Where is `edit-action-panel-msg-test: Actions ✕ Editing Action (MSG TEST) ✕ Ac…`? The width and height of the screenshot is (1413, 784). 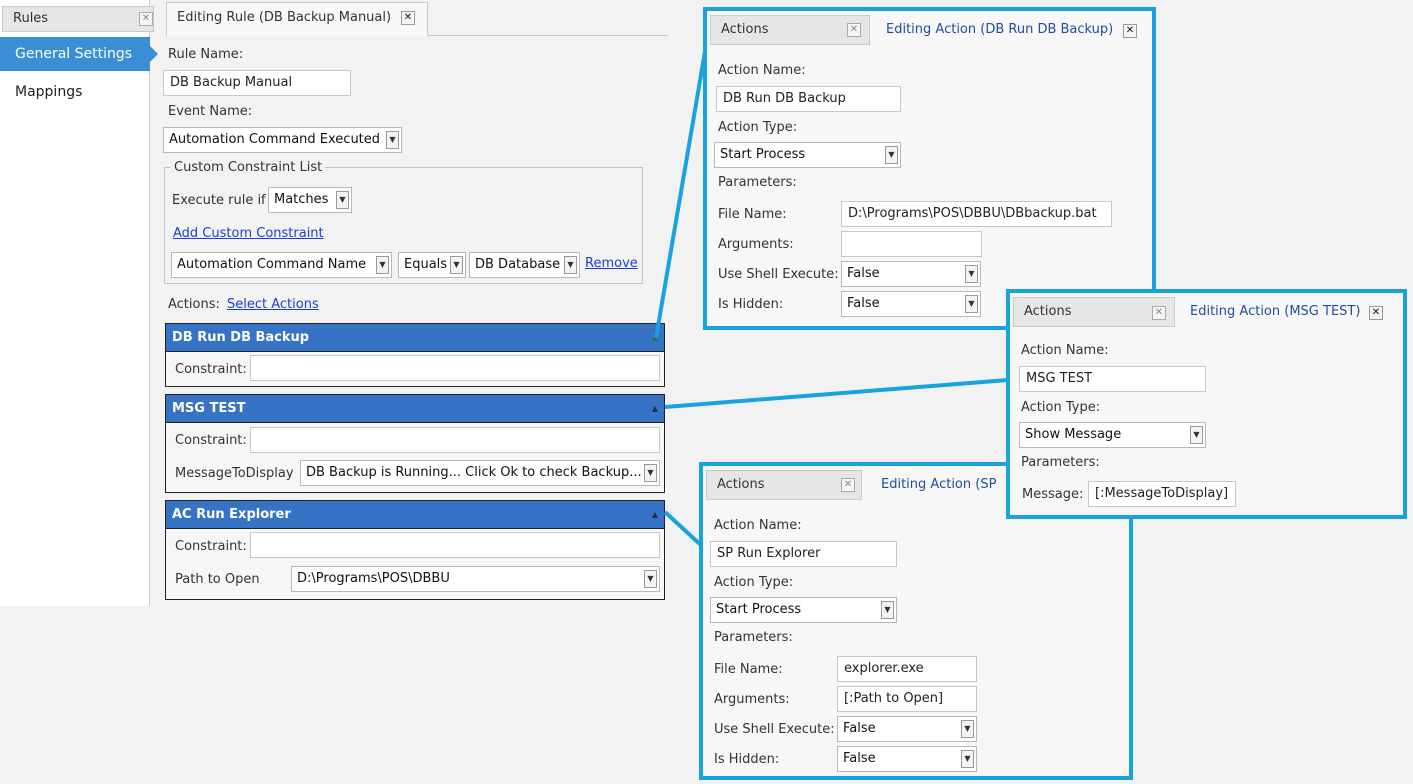
edit-action-panel-msg-test: Actions ✕ Editing Action (MSG TEST) ✕ Ac… is located at coordinates (1206, 404).